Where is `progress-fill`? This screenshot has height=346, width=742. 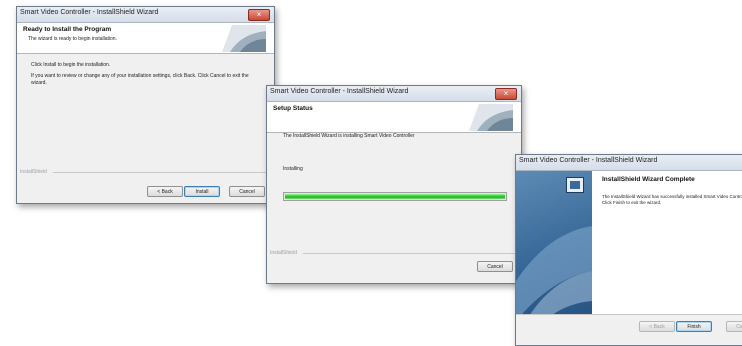 progress-fill is located at coordinates (395, 196).